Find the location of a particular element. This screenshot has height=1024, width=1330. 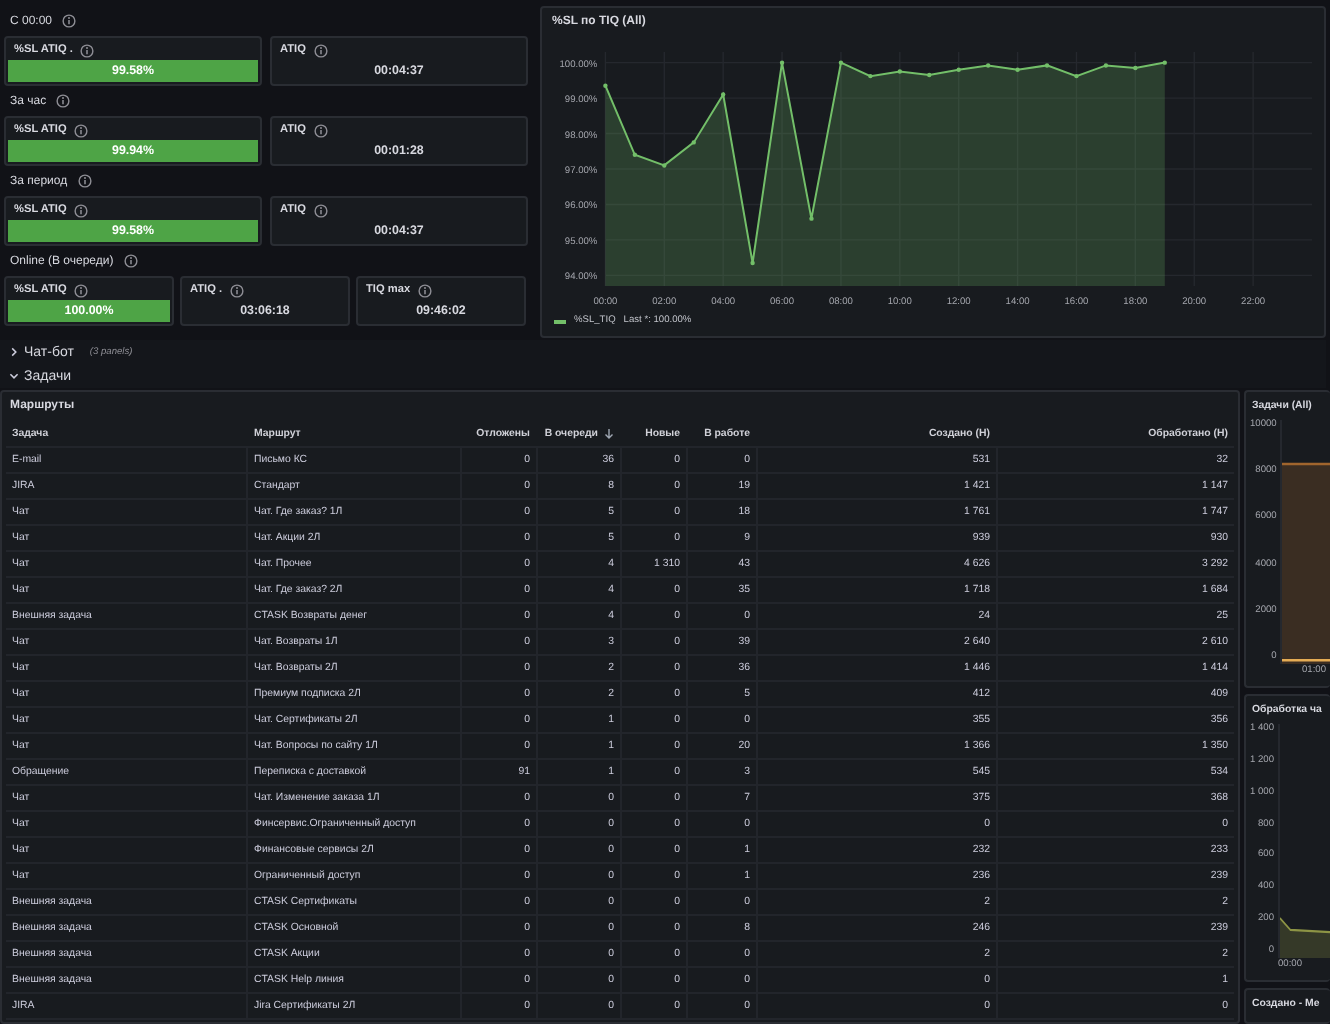

chevron-down-icon is located at coordinates (14, 376).